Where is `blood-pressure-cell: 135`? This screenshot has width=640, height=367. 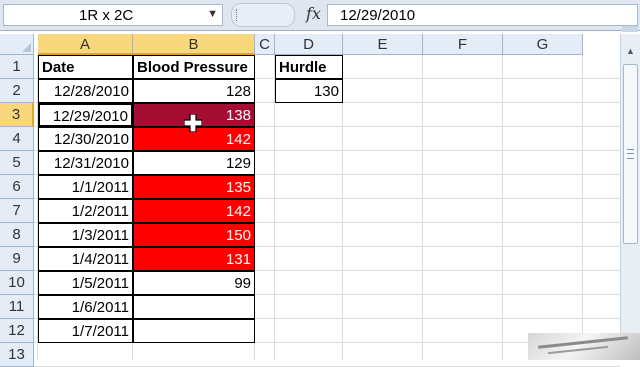
blood-pressure-cell: 135 is located at coordinates (194, 187).